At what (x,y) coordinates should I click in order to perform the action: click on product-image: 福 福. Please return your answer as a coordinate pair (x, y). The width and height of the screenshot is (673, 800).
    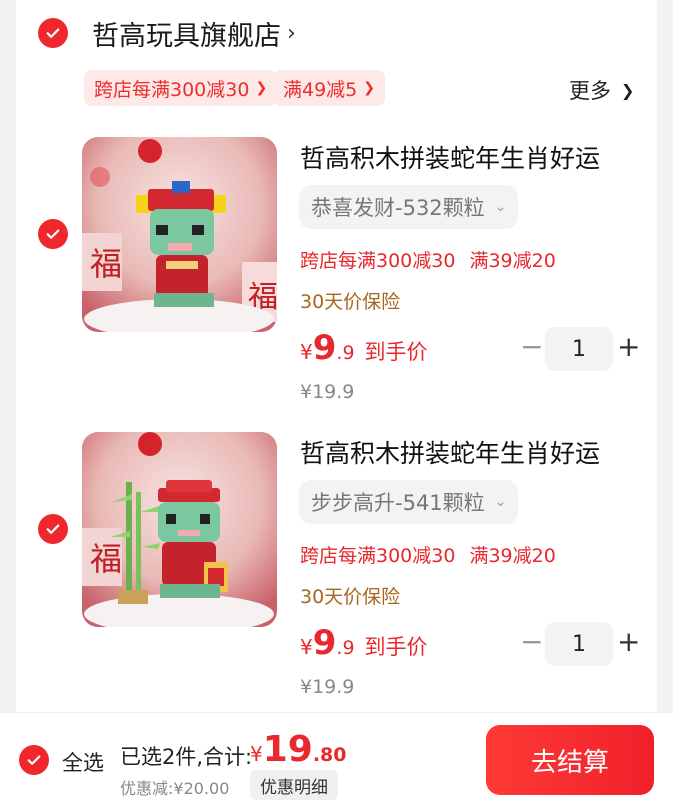
    Looking at the image, I should click on (179, 234).